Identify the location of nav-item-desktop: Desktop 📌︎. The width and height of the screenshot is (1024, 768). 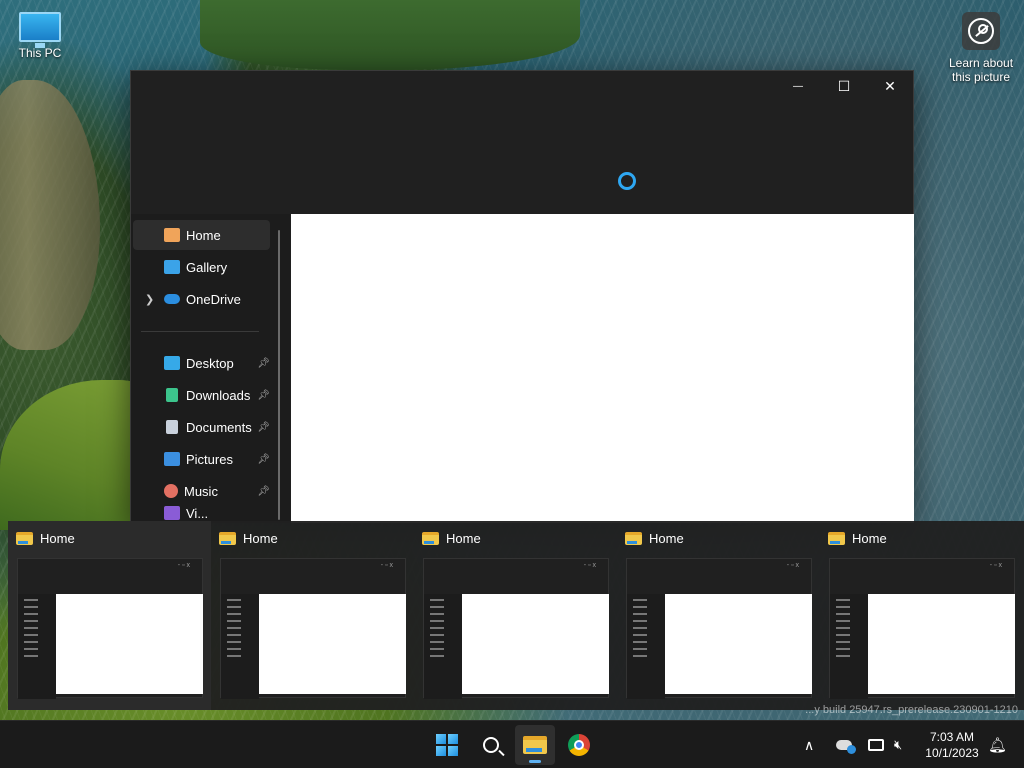
(201, 363).